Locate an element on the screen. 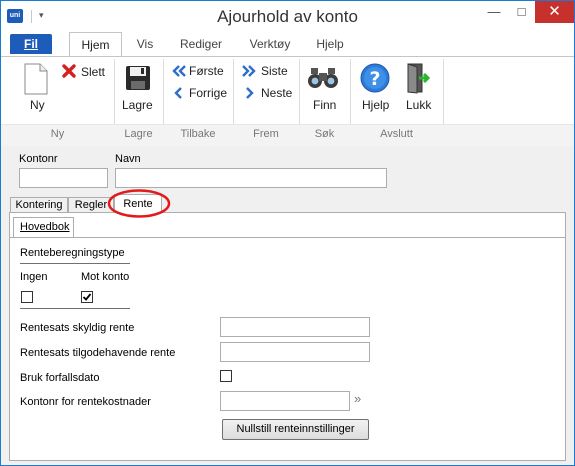  hjelp-button: Hjelp is located at coordinates (375, 105).